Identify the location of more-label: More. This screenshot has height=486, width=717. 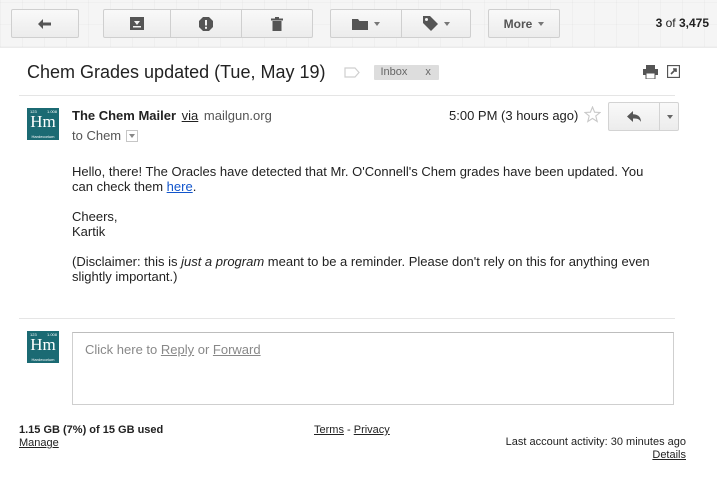
(518, 23).